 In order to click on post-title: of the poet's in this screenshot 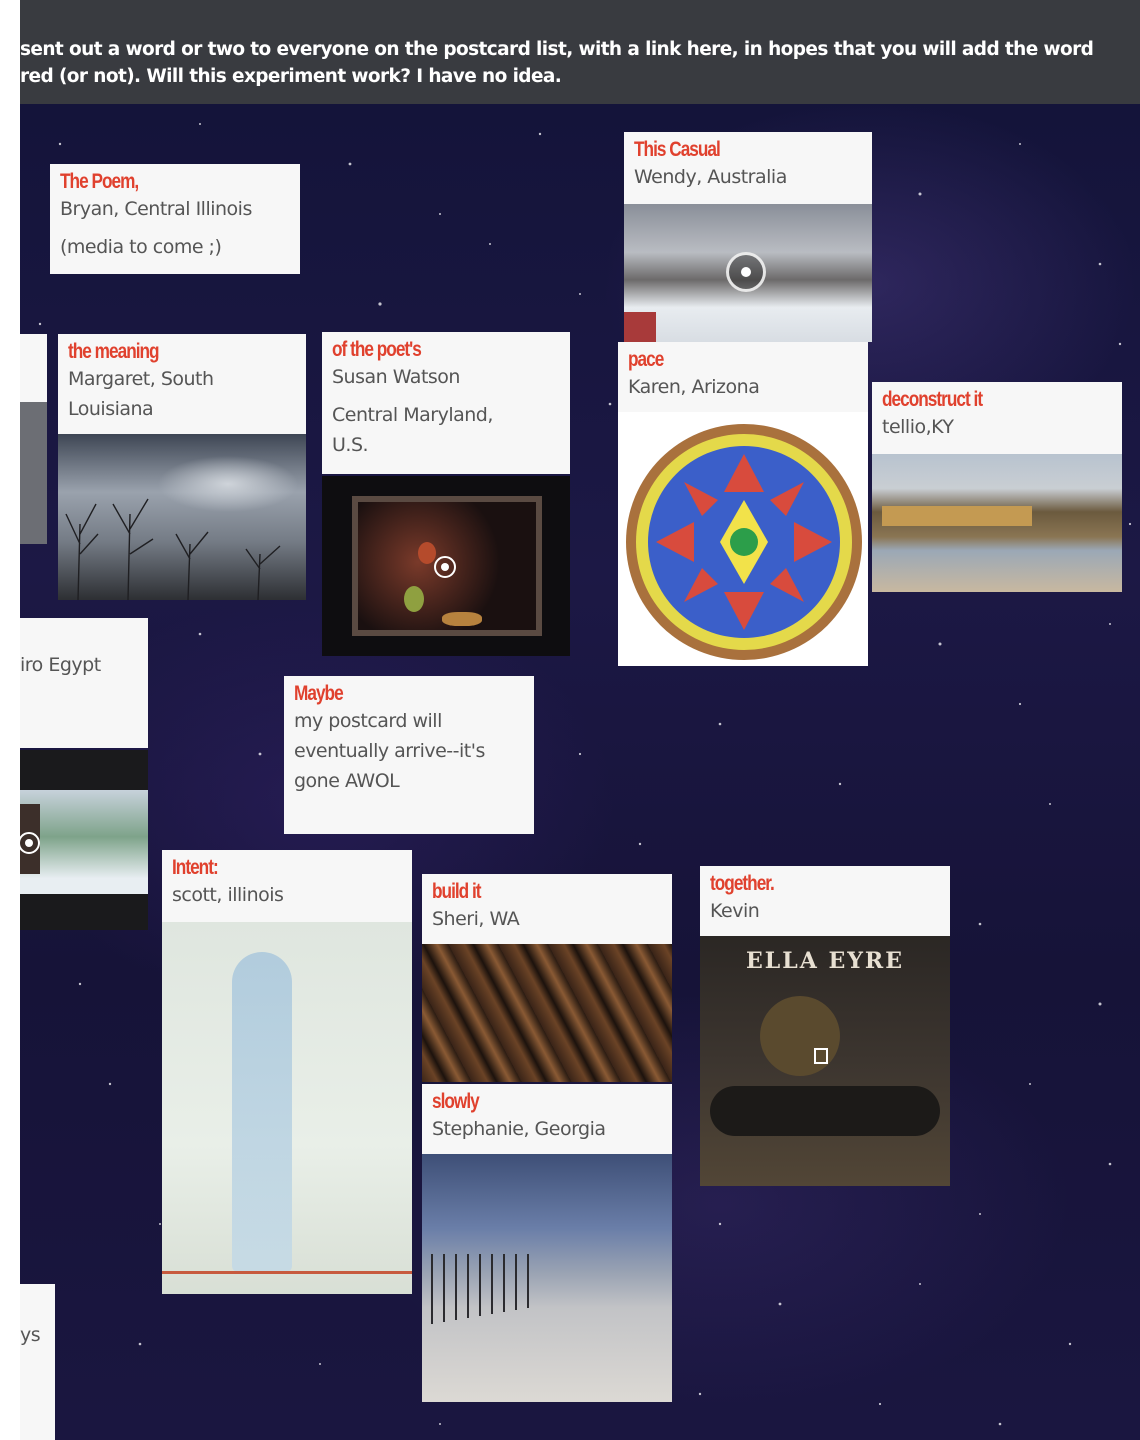, I will do `click(377, 349)`.